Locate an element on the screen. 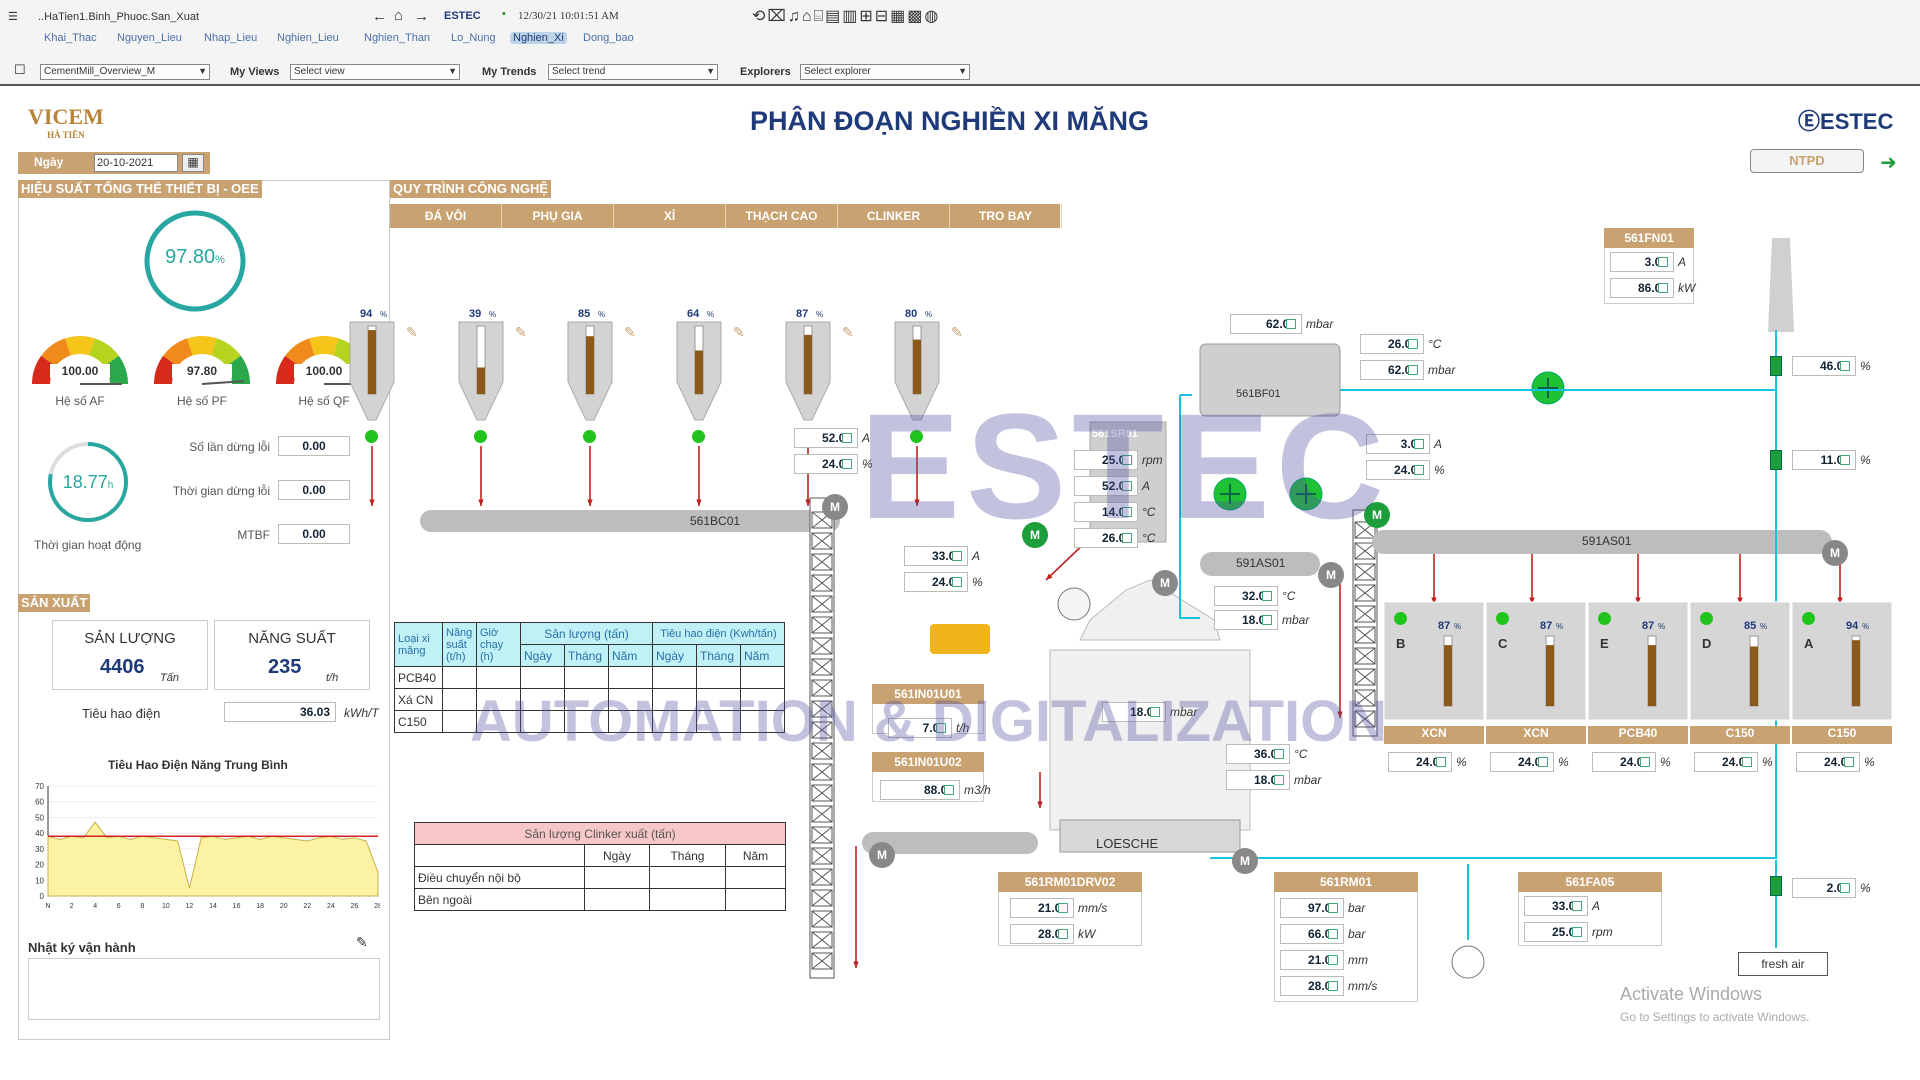 This screenshot has height=1080, width=1920. bin-id: A is located at coordinates (1809, 643).